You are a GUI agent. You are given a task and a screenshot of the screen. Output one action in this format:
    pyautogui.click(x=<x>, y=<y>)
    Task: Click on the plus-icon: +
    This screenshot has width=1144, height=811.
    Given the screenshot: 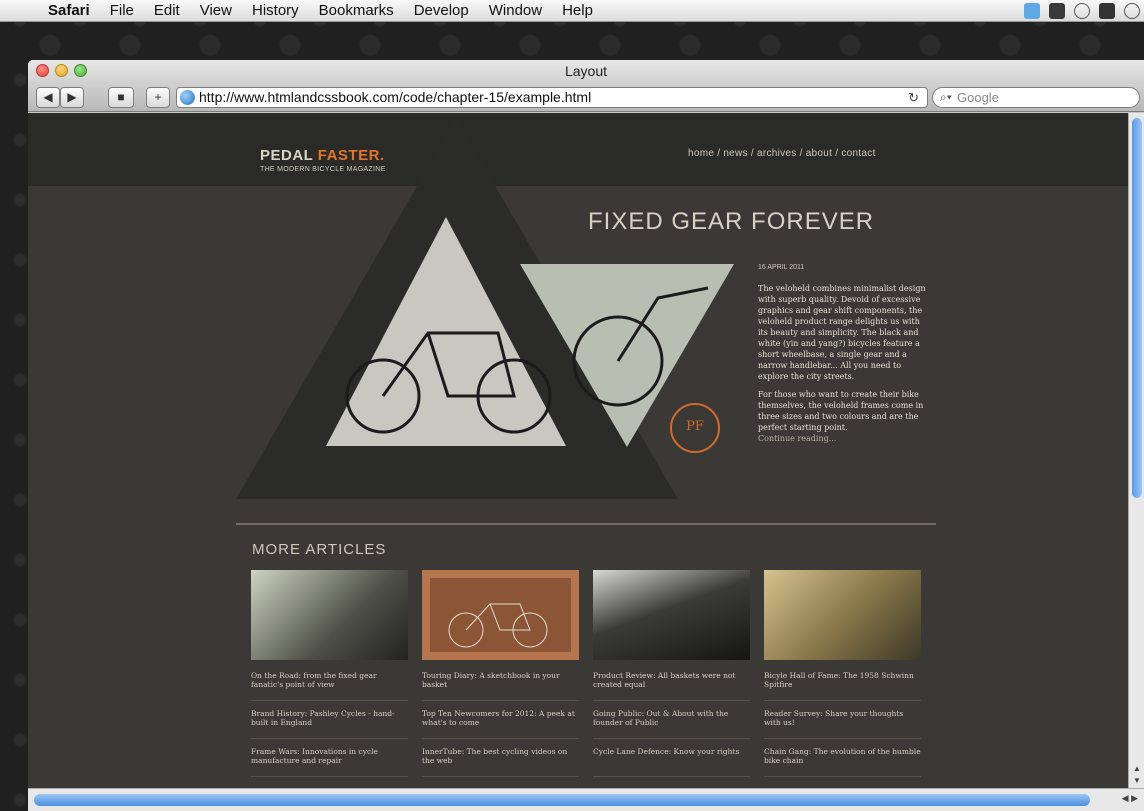 What is the action you would take?
    pyautogui.click(x=158, y=97)
    